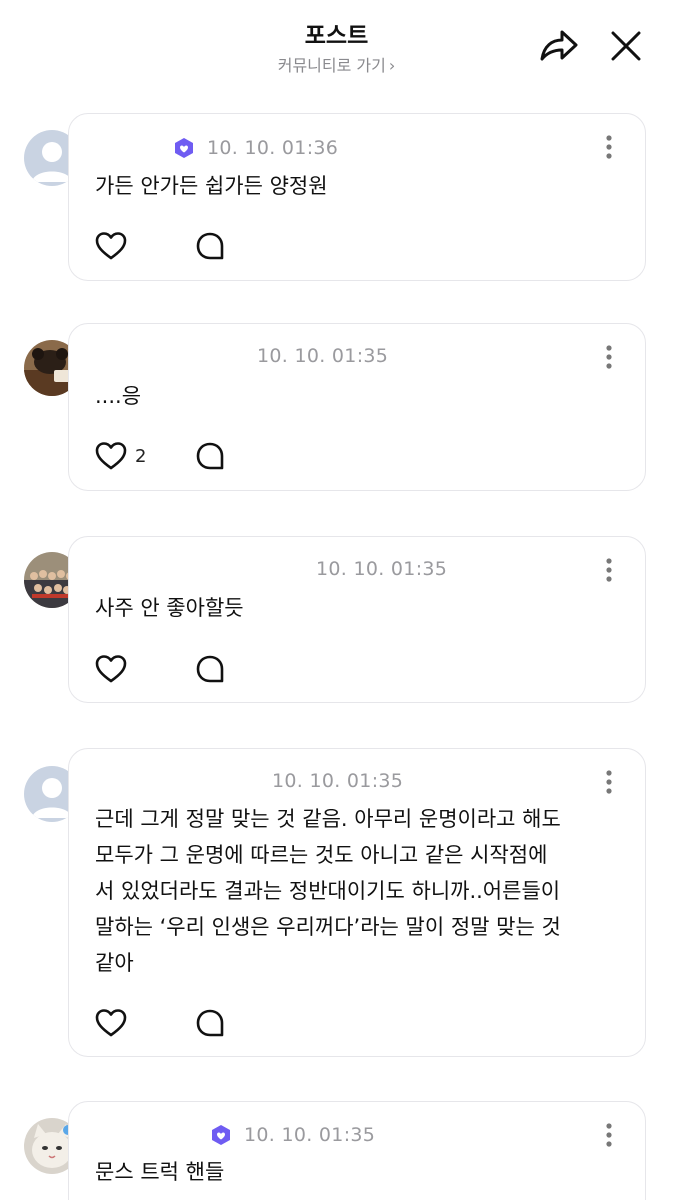 The height and width of the screenshot is (1200, 673). Describe the element at coordinates (357, 619) in the screenshot. I see `post-card: 10. 10. 01:35 사주 안 좋아할듯` at that location.